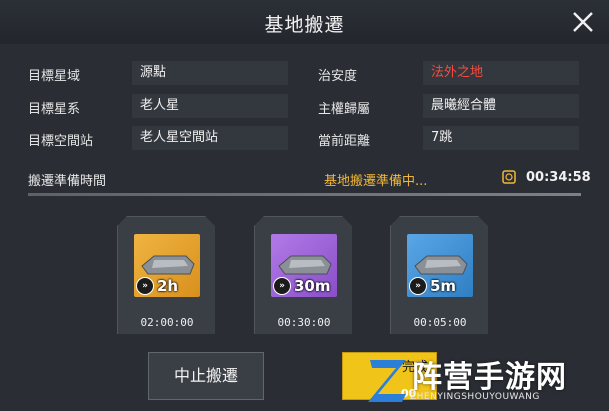 The height and width of the screenshot is (411, 609). What do you see at coordinates (312, 286) in the screenshot?
I see `badge-text: 30m` at bounding box center [312, 286].